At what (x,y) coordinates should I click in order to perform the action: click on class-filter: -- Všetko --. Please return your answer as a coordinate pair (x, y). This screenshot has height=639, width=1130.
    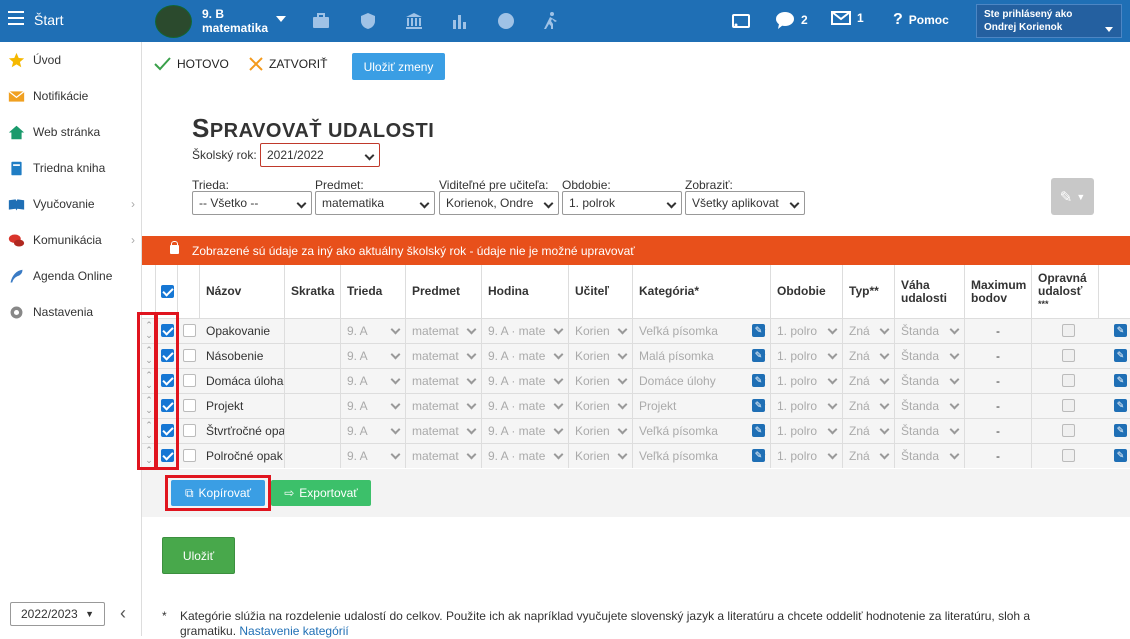
    Looking at the image, I should click on (252, 203).